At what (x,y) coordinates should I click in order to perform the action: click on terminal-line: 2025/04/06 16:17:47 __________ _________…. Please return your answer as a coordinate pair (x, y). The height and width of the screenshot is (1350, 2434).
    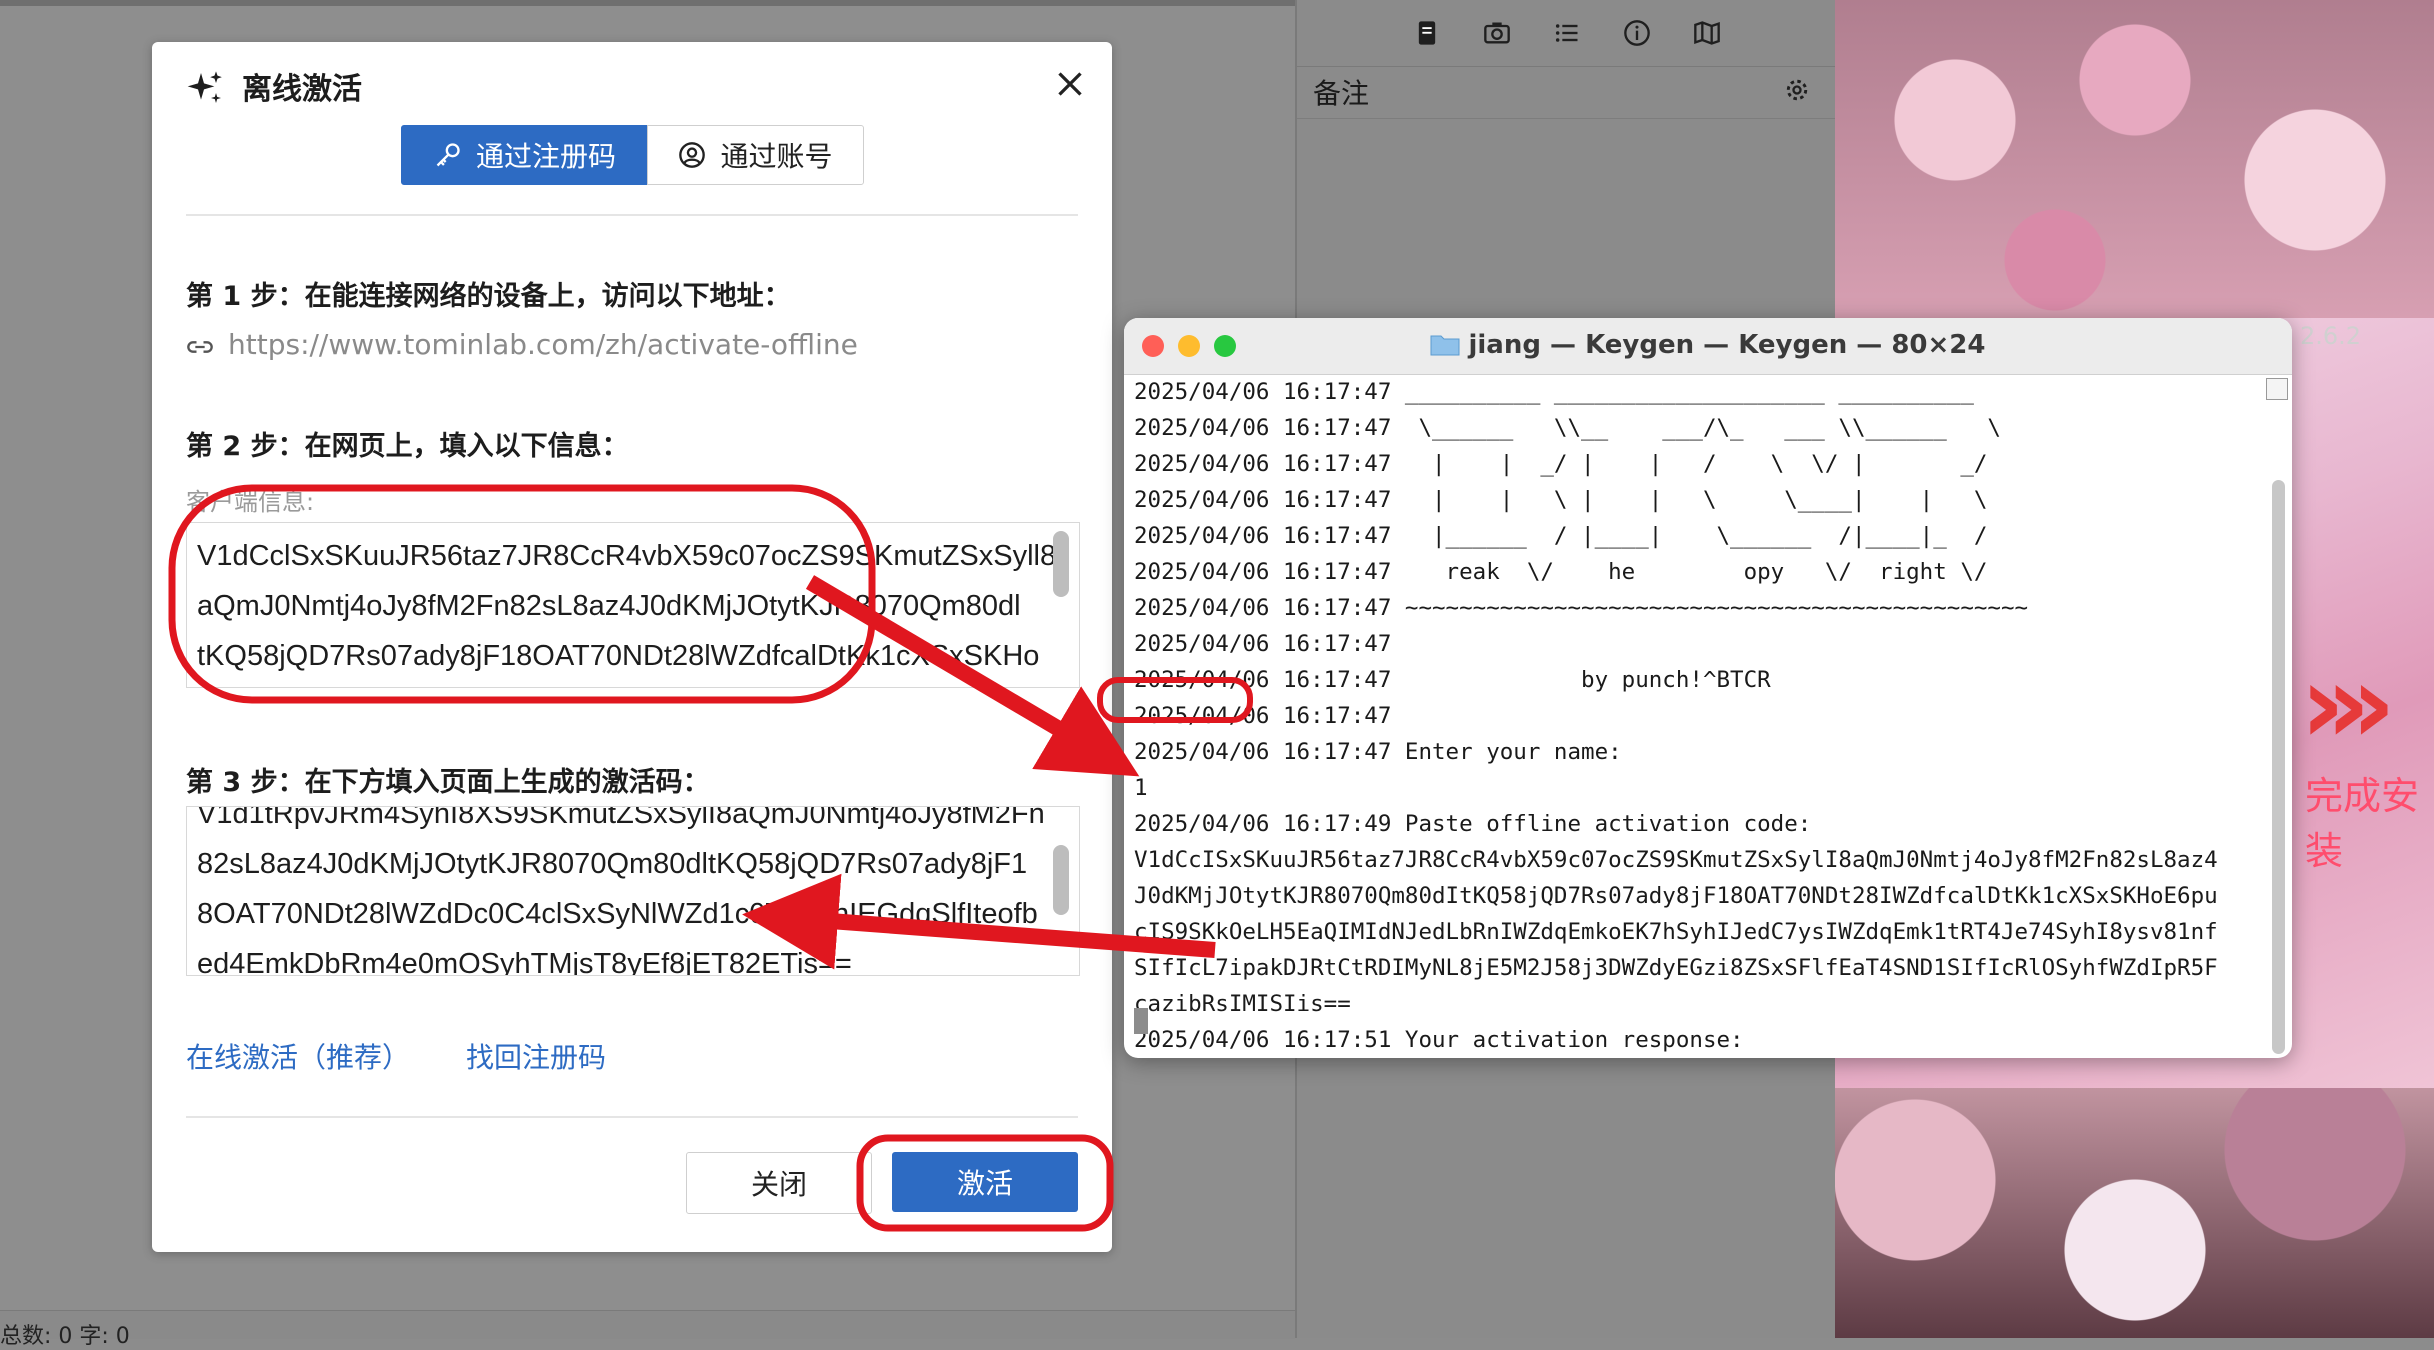
    Looking at the image, I should click on (1554, 392).